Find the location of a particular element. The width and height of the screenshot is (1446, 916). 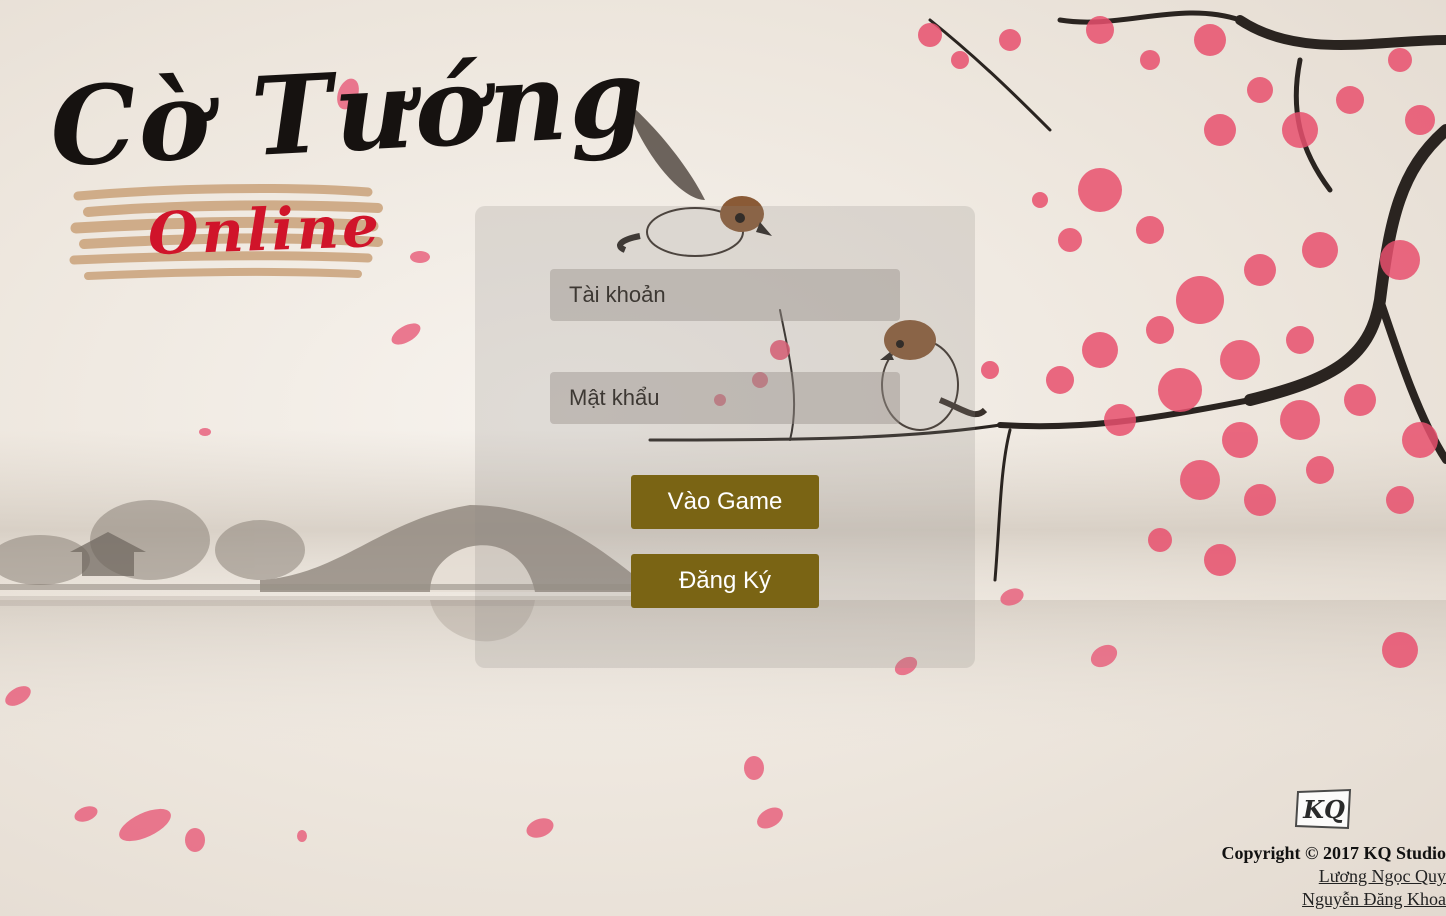

copyright-text: Copyright © 2017 KQ Studio is located at coordinates (1333, 853).